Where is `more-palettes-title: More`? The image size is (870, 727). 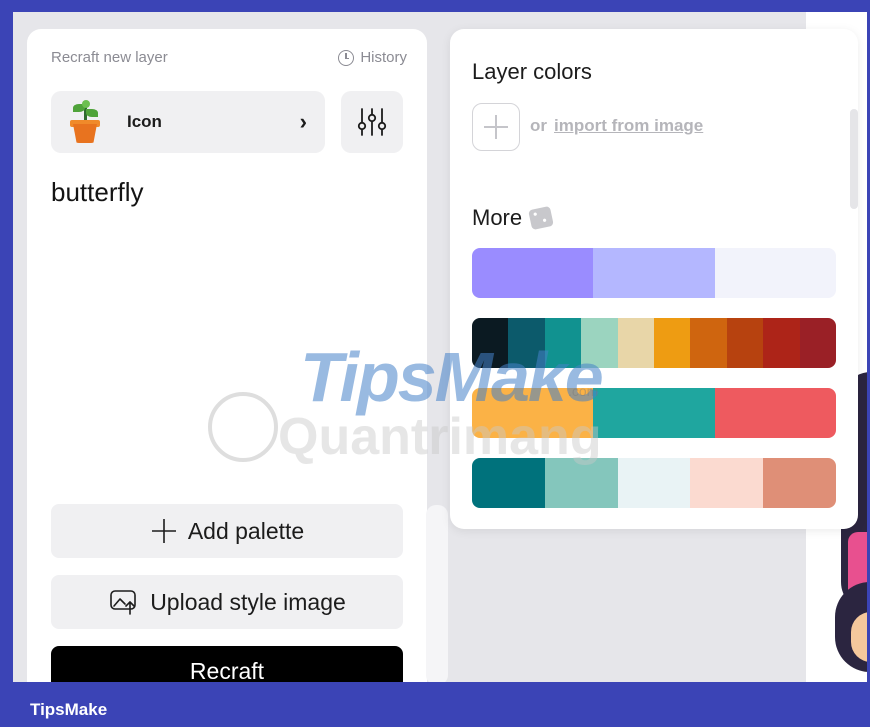
more-palettes-title: More is located at coordinates (513, 218).